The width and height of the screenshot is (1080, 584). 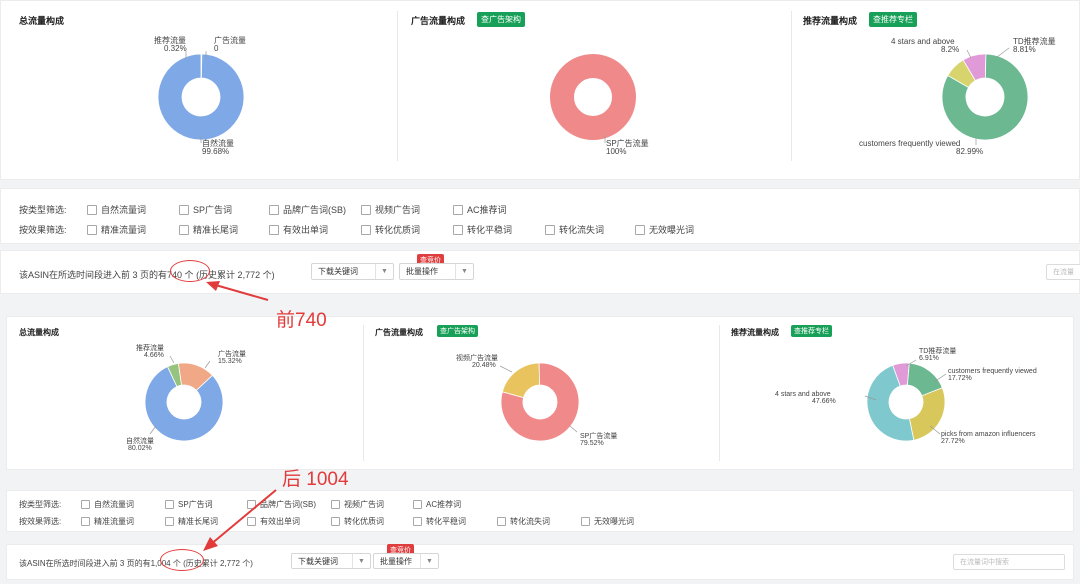 I want to click on annotation-front: 前740, so click(x=301, y=320).